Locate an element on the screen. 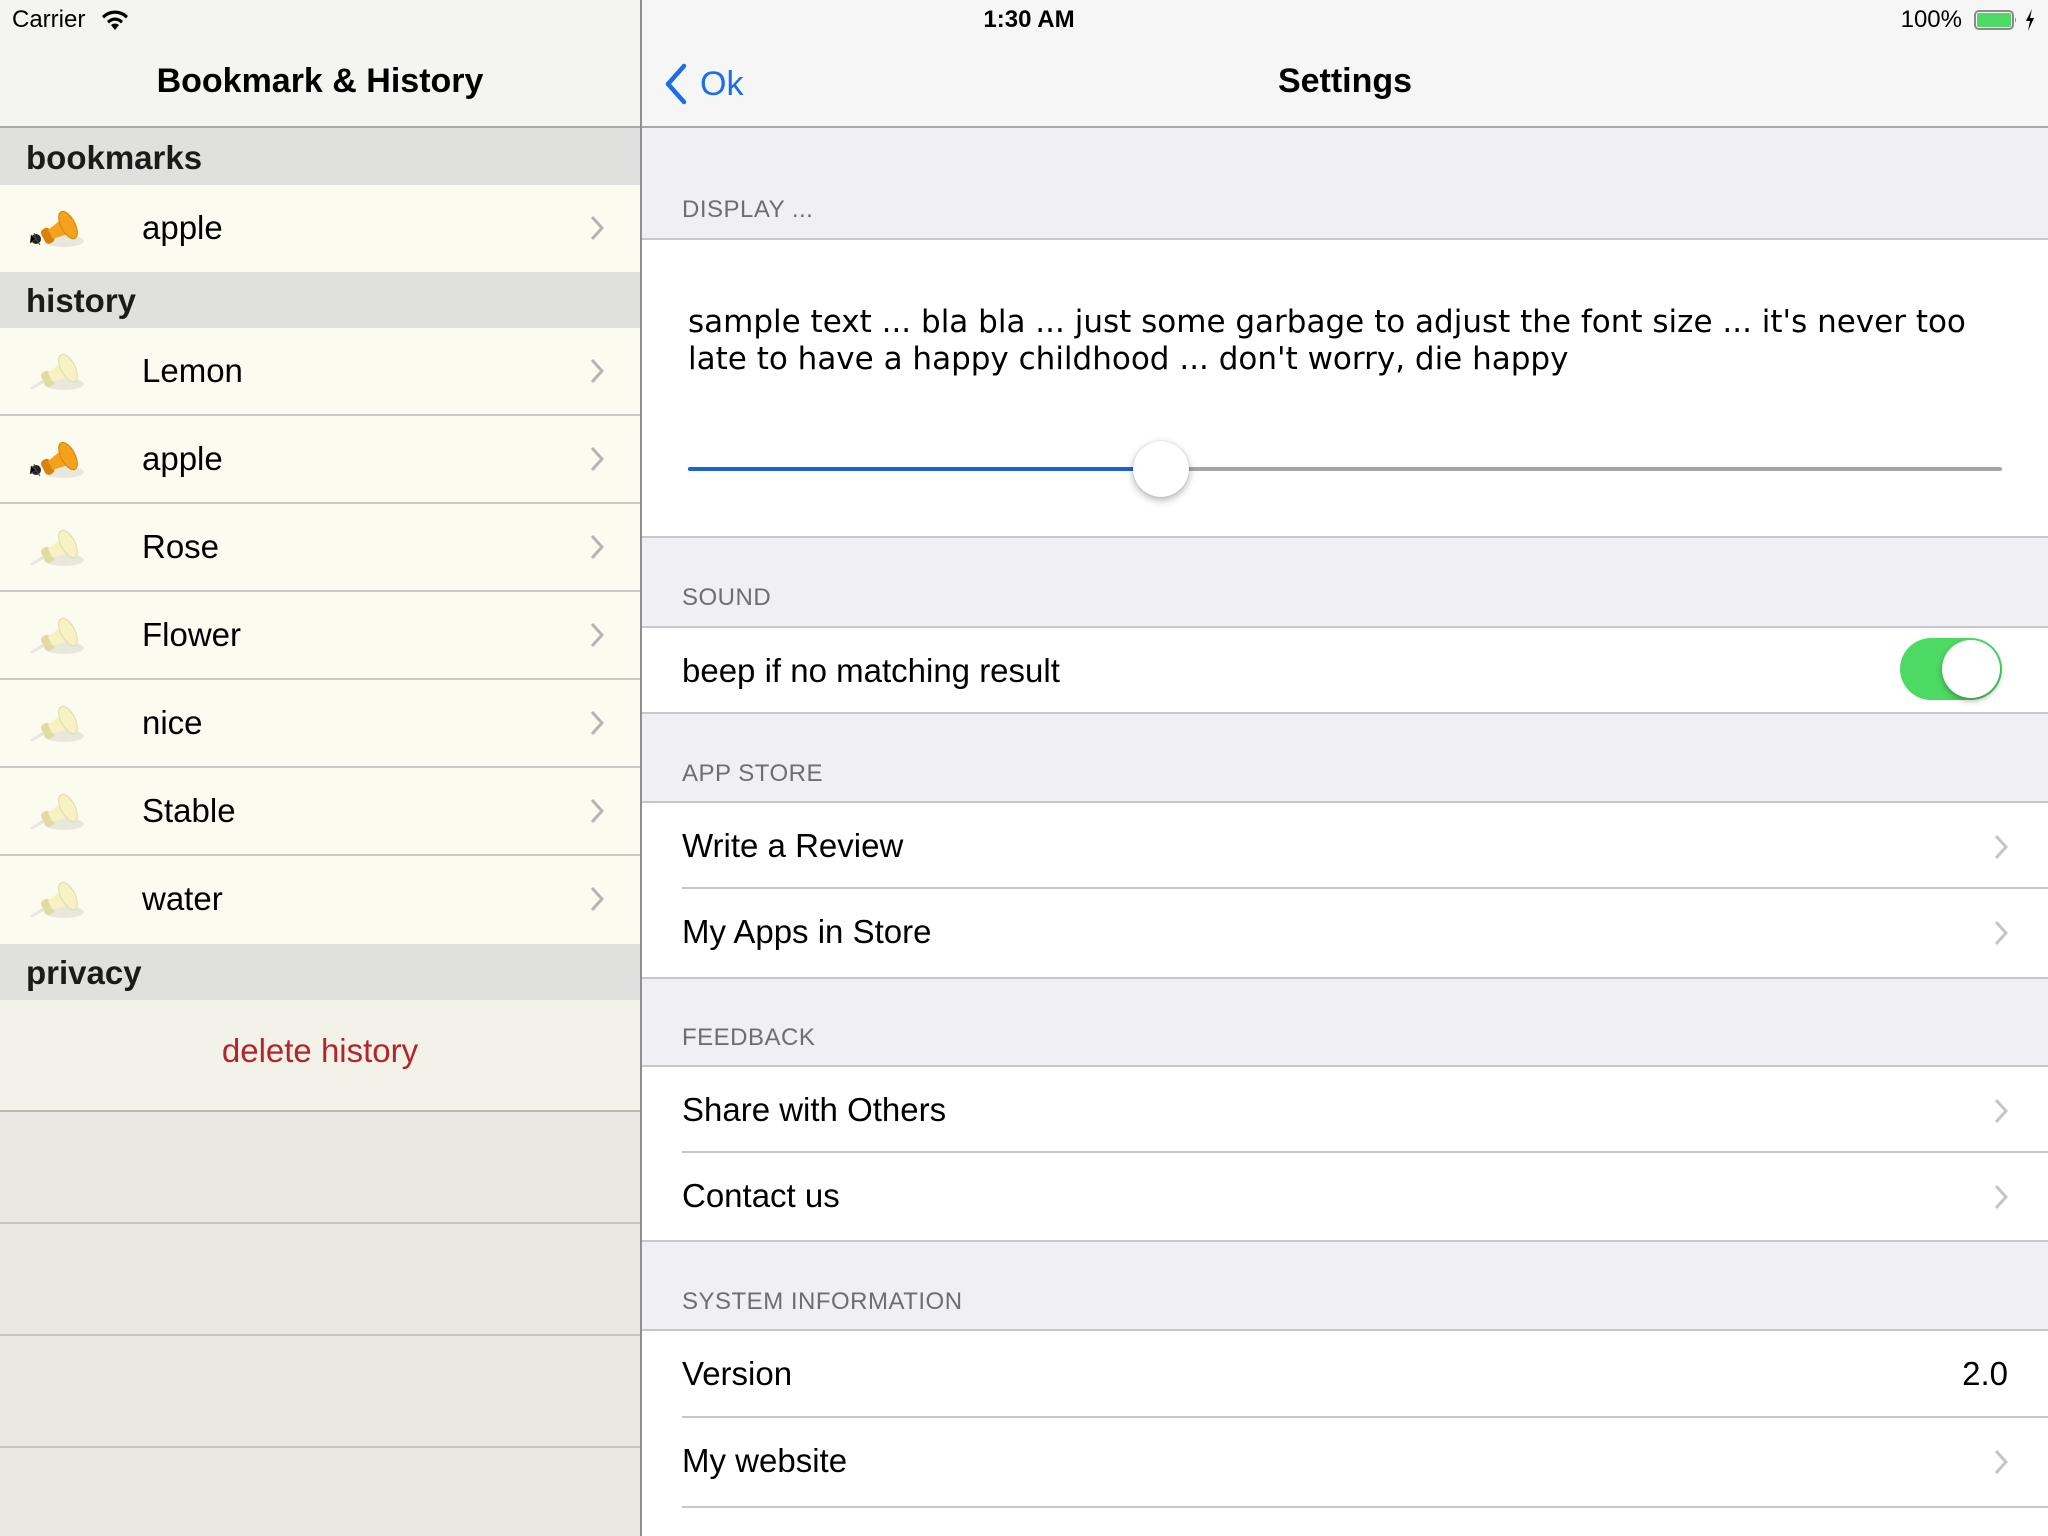 The width and height of the screenshot is (2048, 1536). write-review-row: Write a Review is located at coordinates (1345, 845).